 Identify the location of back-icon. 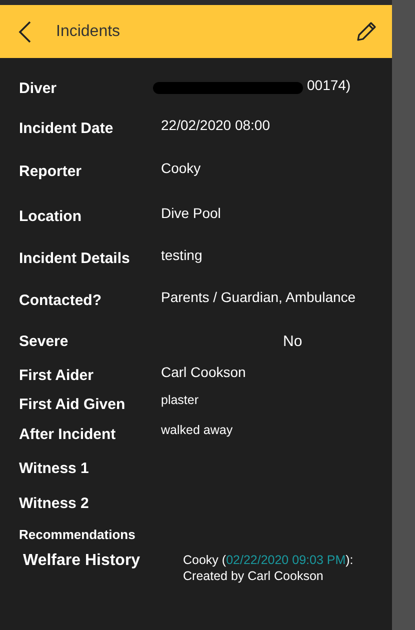
(25, 32).